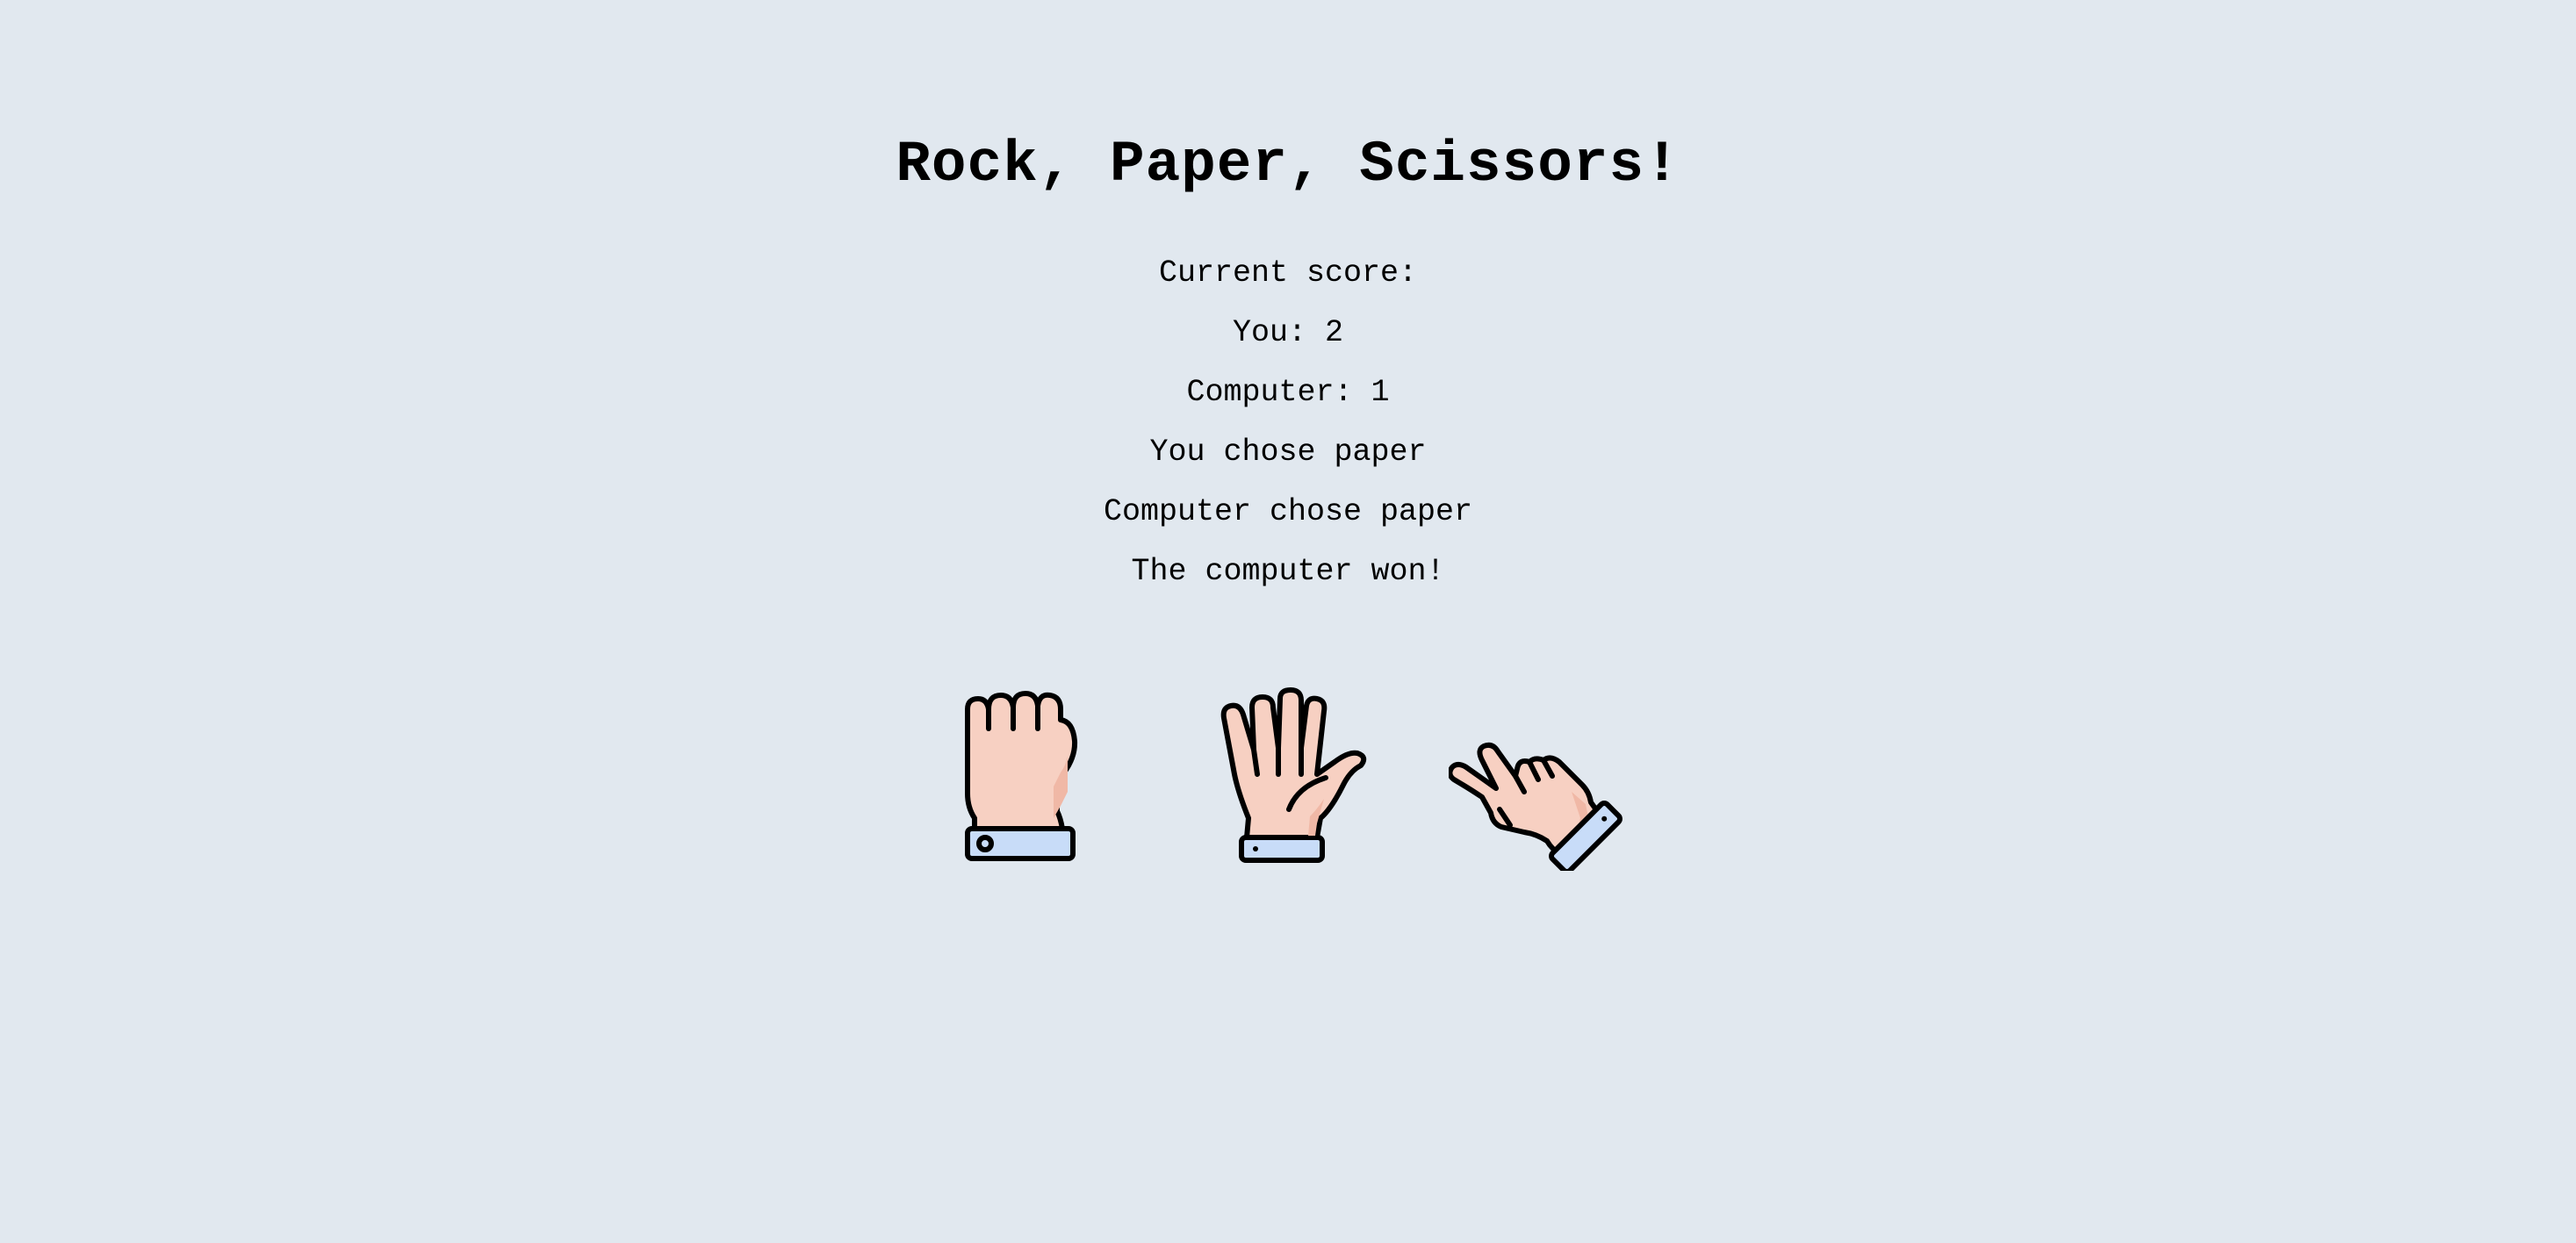 This screenshot has width=2576, height=1243. Describe the element at coordinates (1288, 165) in the screenshot. I see `page-title: Rock, Paper, Scissors!` at that location.